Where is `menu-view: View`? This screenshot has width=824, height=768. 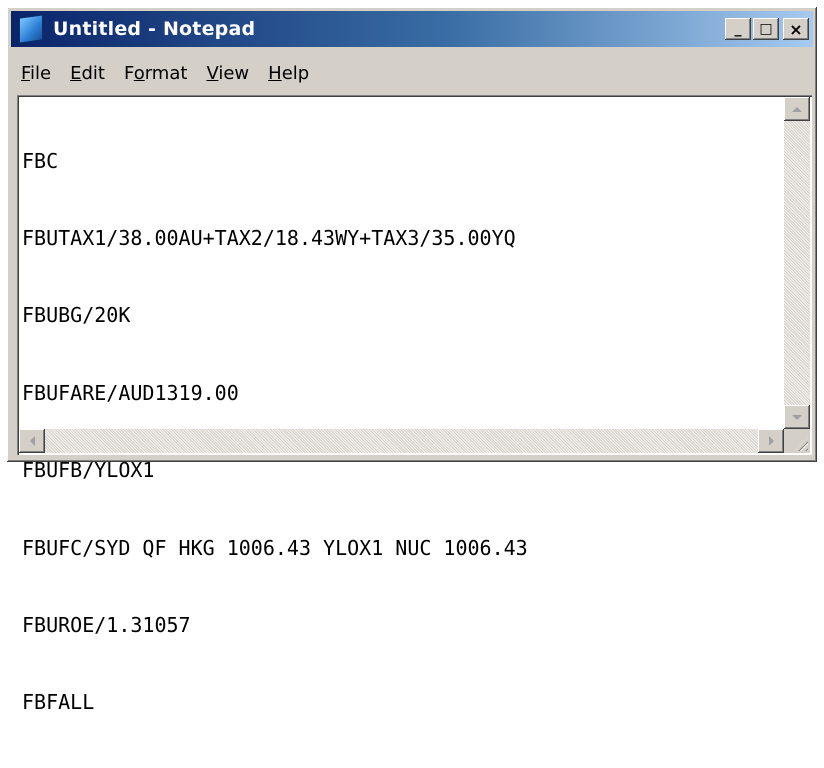
menu-view: View is located at coordinates (227, 73).